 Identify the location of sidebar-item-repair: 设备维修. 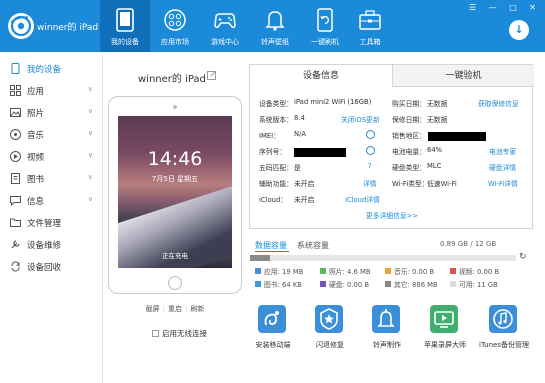
(51, 245).